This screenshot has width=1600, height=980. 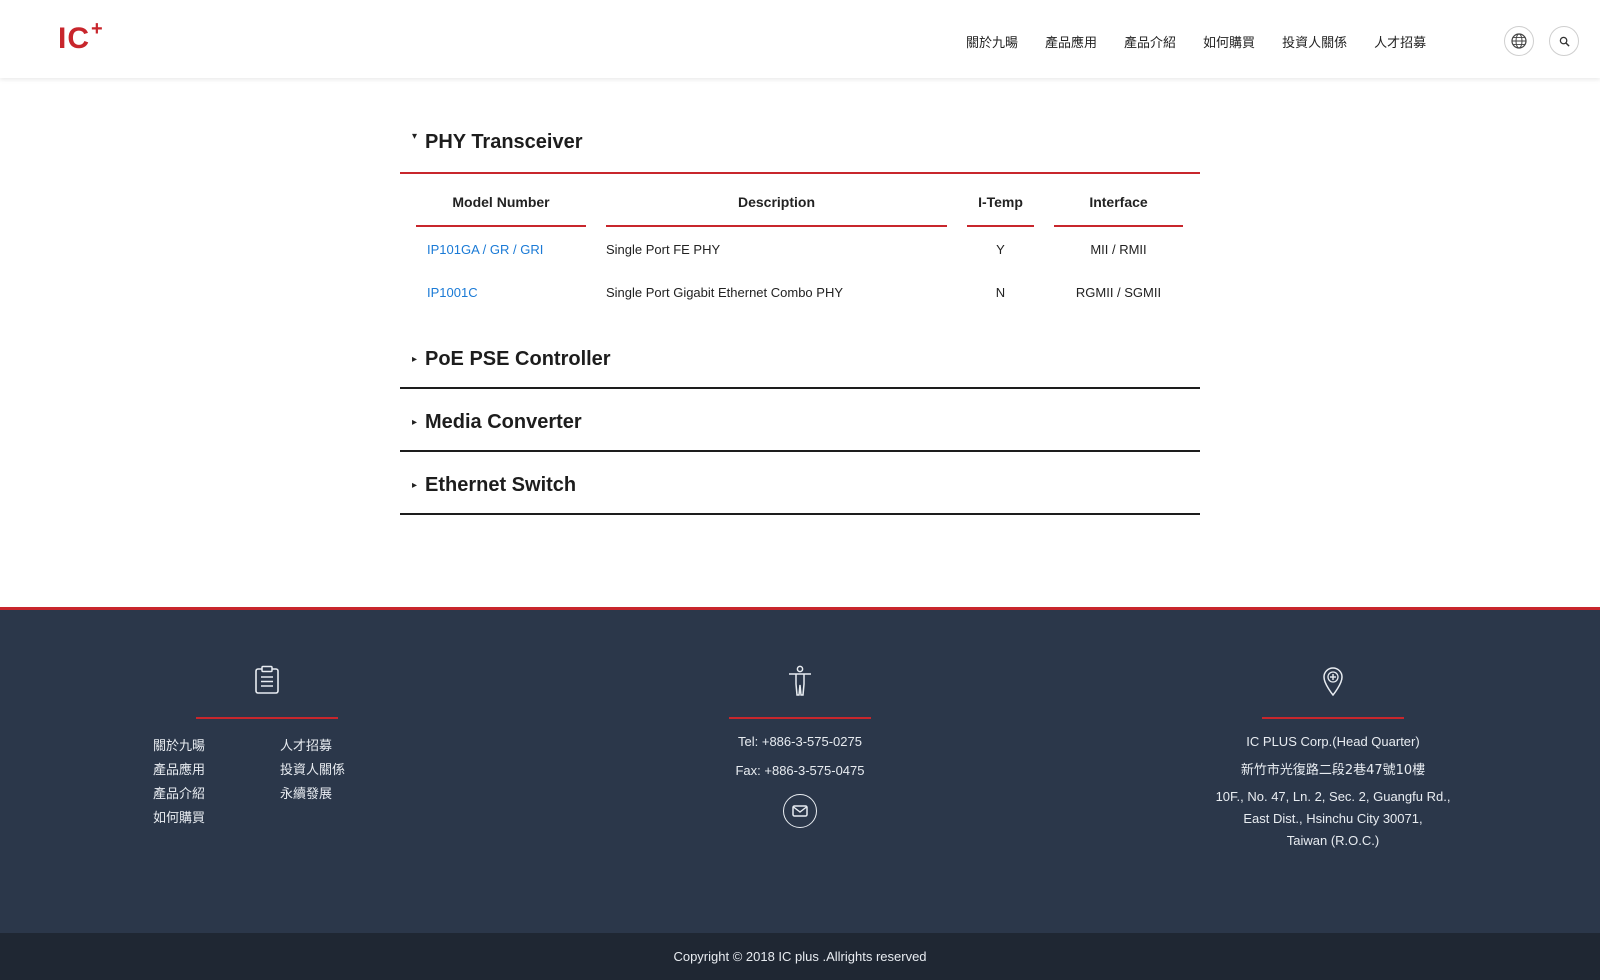 What do you see at coordinates (501, 485) in the screenshot?
I see `section-title: Ethernet Switch` at bounding box center [501, 485].